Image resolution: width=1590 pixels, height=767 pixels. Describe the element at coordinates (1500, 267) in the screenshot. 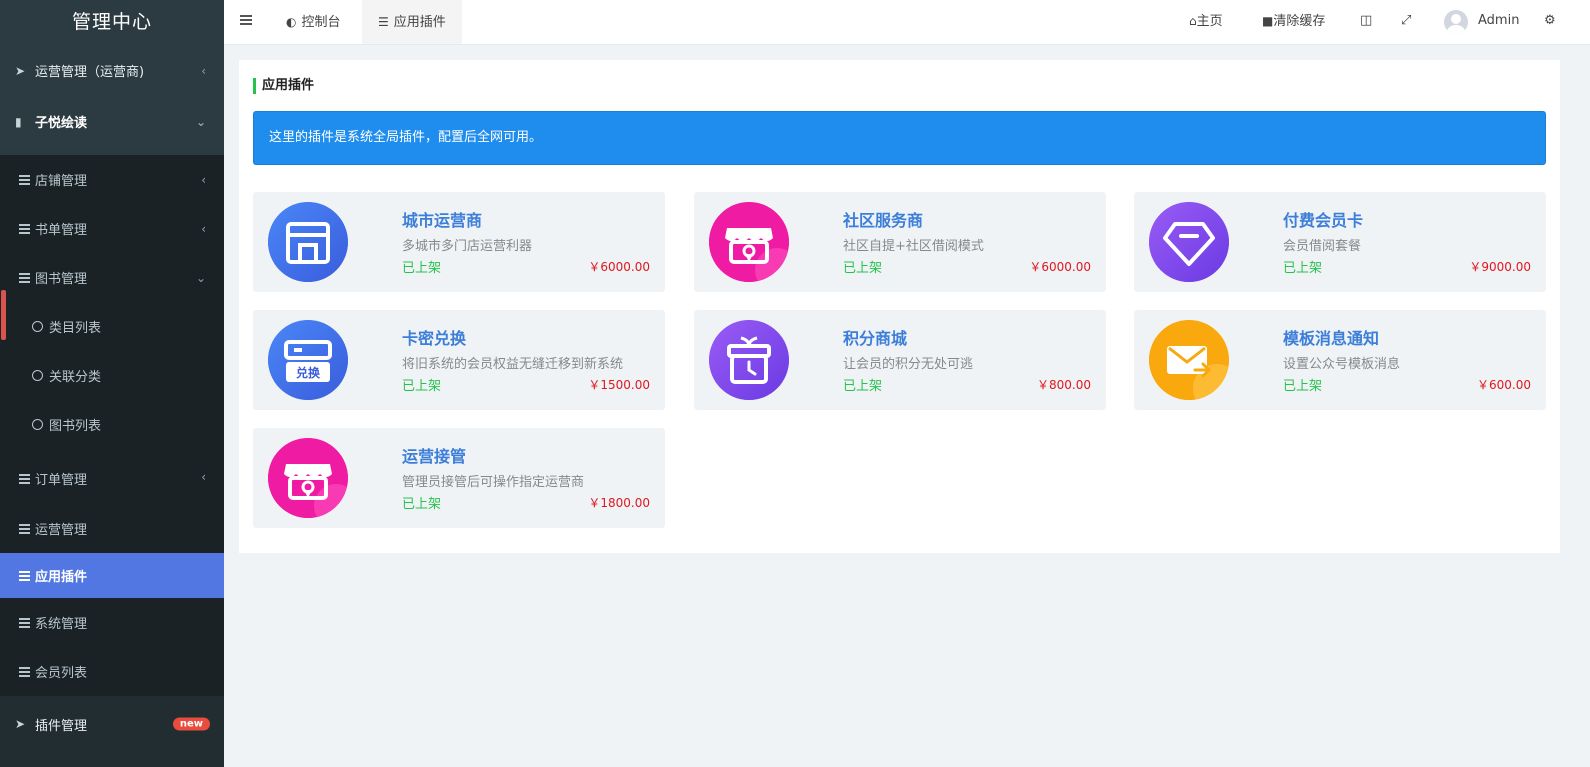

I see `plugin-price: ￥9000.00` at that location.